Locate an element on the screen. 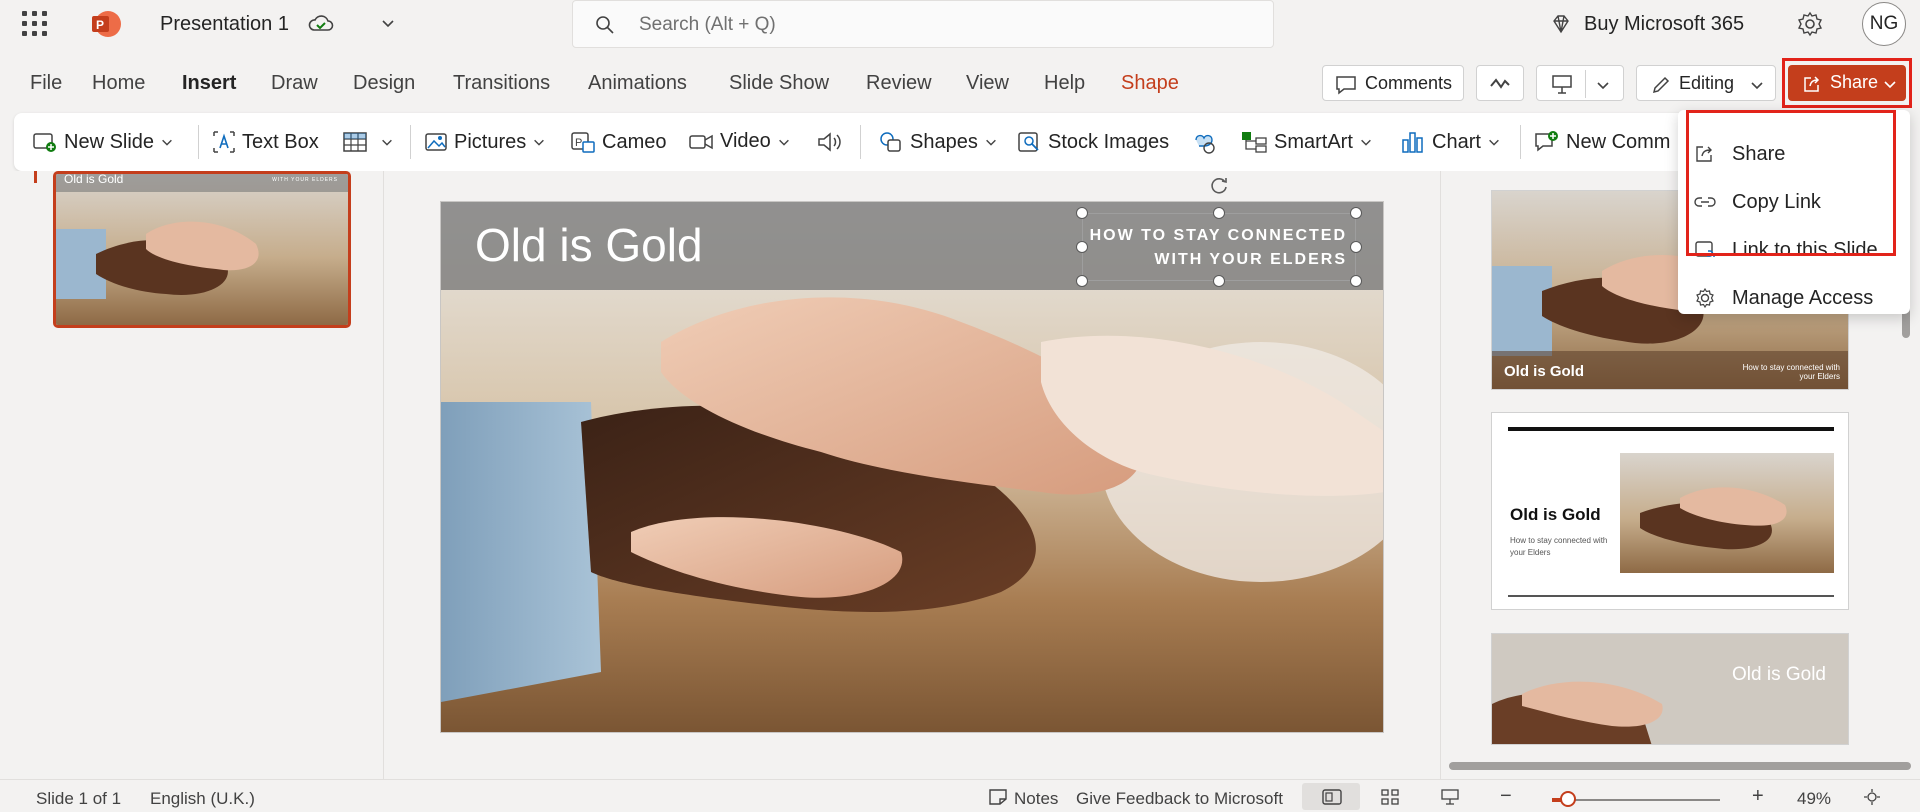 The width and height of the screenshot is (1920, 812). normal-view-button is located at coordinates (1331, 796).